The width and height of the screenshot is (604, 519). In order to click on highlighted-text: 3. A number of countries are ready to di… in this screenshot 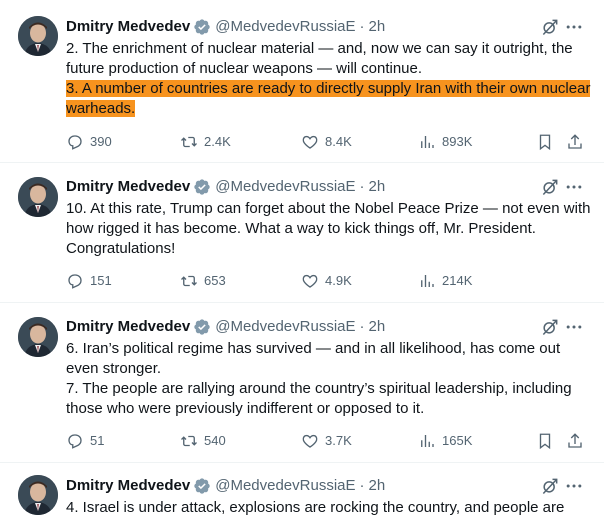, I will do `click(328, 98)`.